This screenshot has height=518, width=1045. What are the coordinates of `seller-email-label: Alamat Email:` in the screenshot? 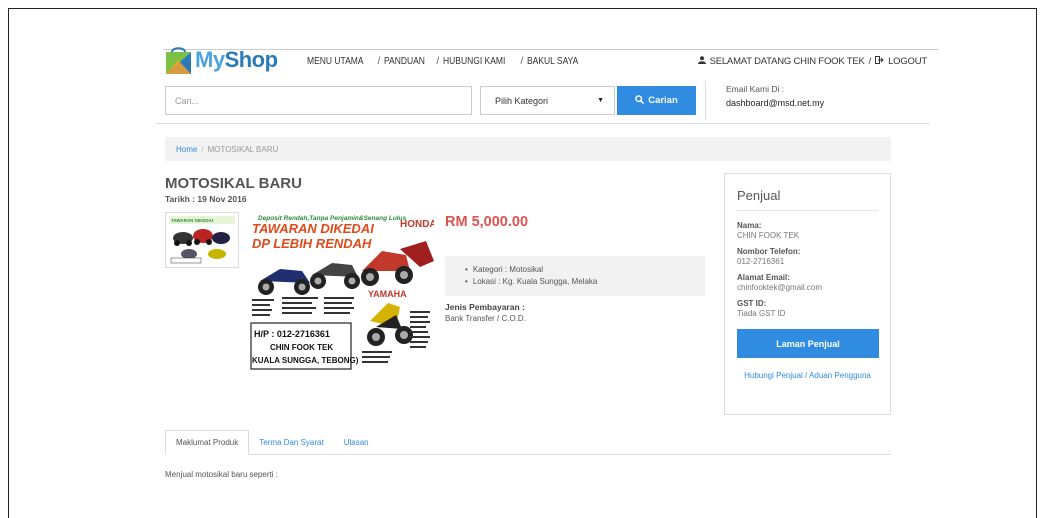 It's located at (763, 277).